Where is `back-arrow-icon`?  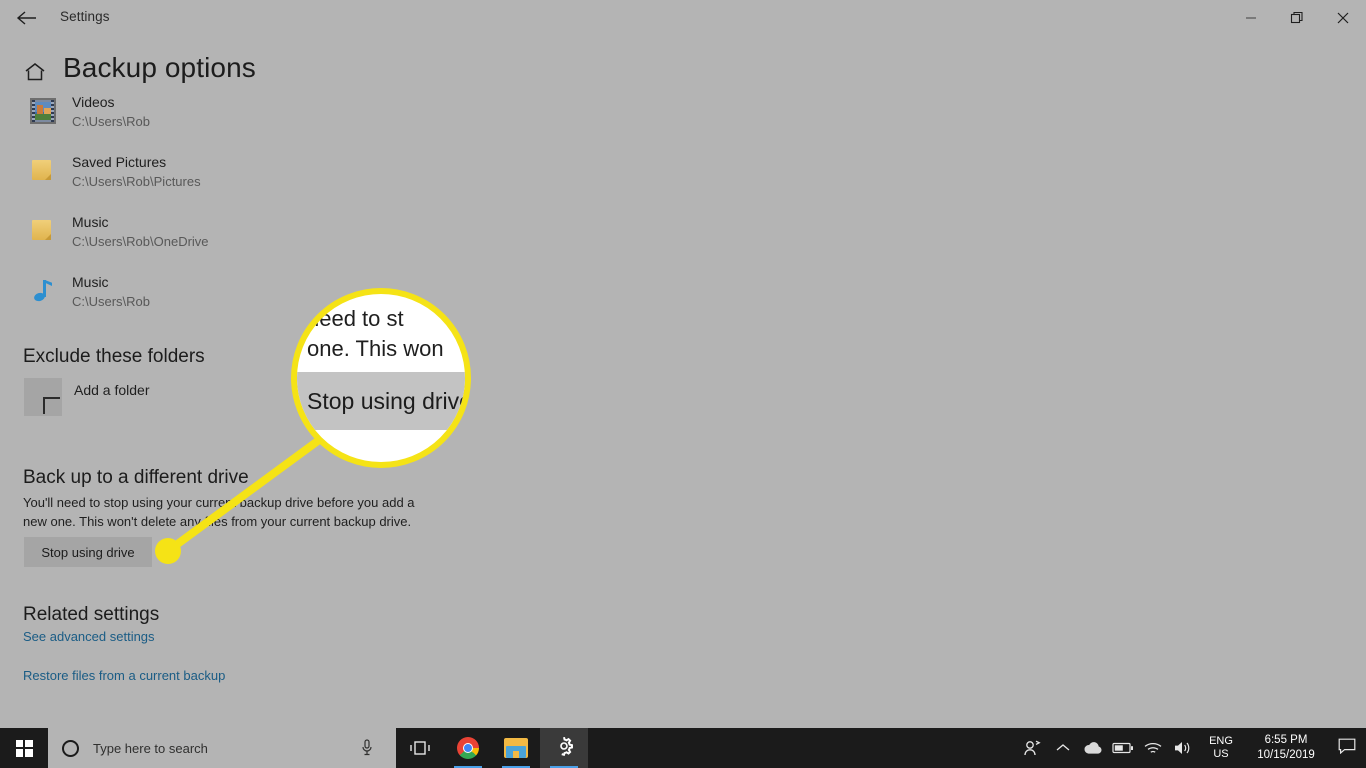 back-arrow-icon is located at coordinates (27, 18).